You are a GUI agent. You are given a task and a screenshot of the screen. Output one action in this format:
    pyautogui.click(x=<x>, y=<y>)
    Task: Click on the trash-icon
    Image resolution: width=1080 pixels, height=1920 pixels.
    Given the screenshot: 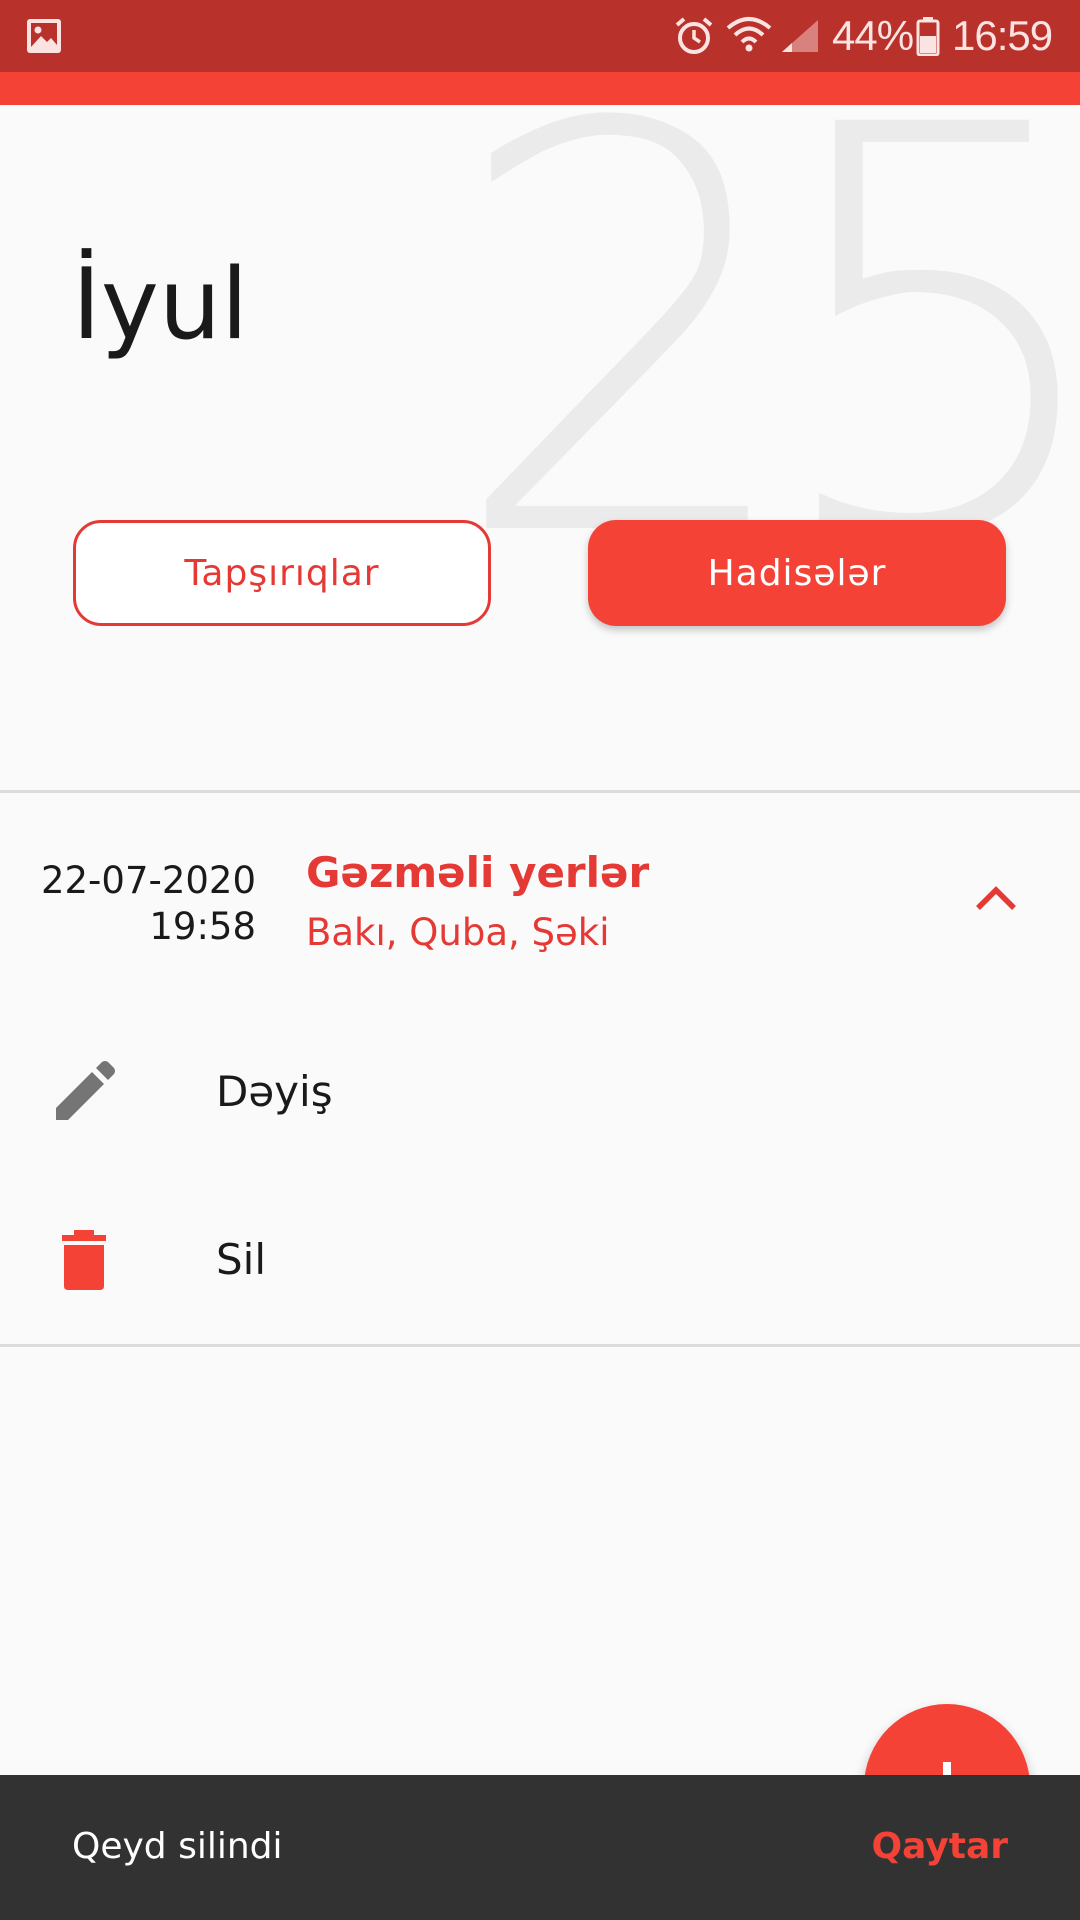 What is the action you would take?
    pyautogui.click(x=84, y=1260)
    